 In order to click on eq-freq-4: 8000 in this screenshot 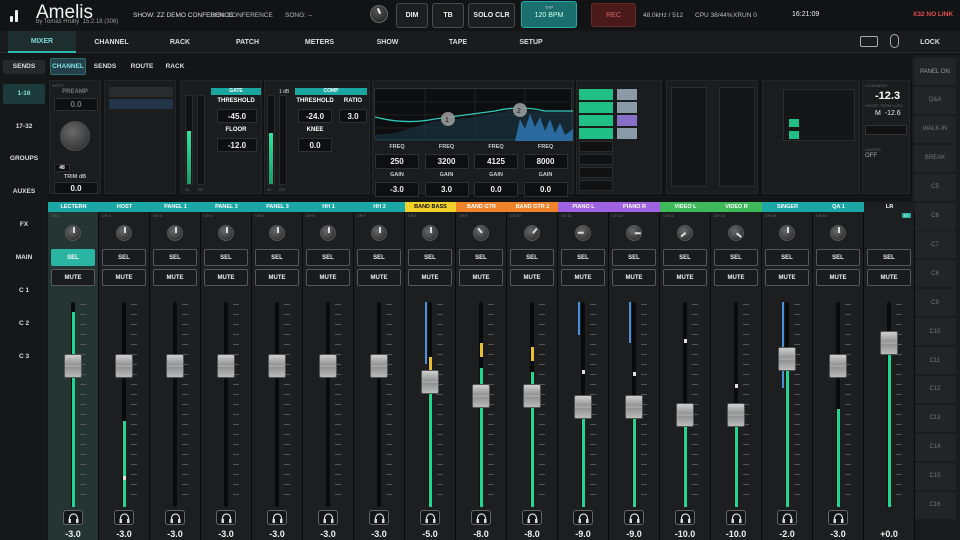, I will do `click(545, 161)`.